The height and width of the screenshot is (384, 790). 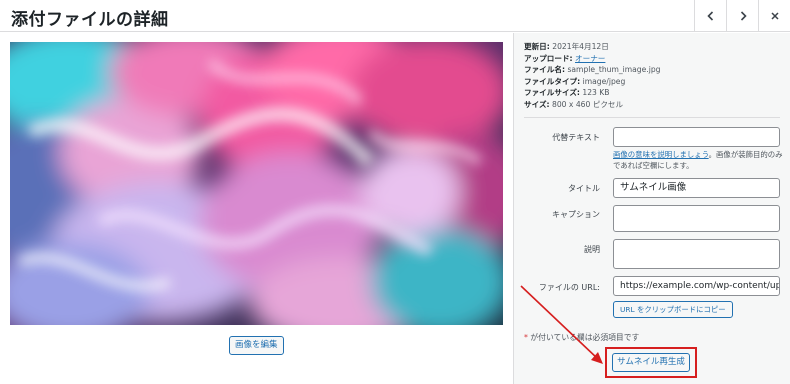 I want to click on file-url-label: ファイルの URL:, so click(x=569, y=287).